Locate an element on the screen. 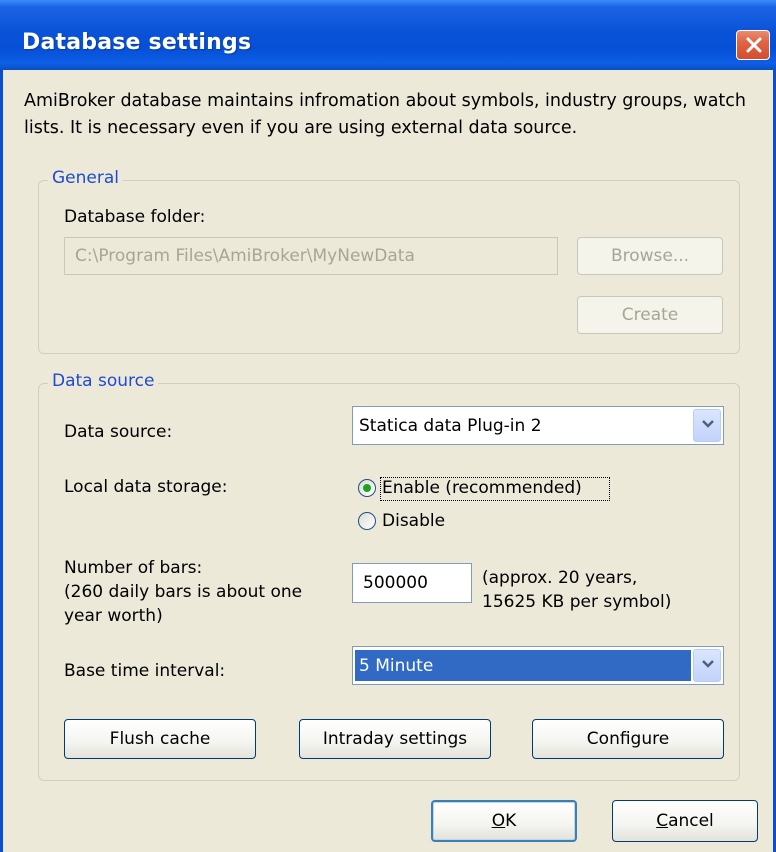 The image size is (776, 852). ok-label: OK is located at coordinates (504, 821).